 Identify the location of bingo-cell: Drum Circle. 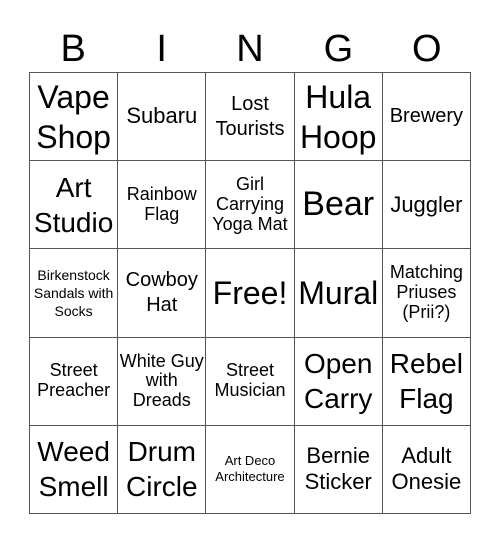
(162, 469).